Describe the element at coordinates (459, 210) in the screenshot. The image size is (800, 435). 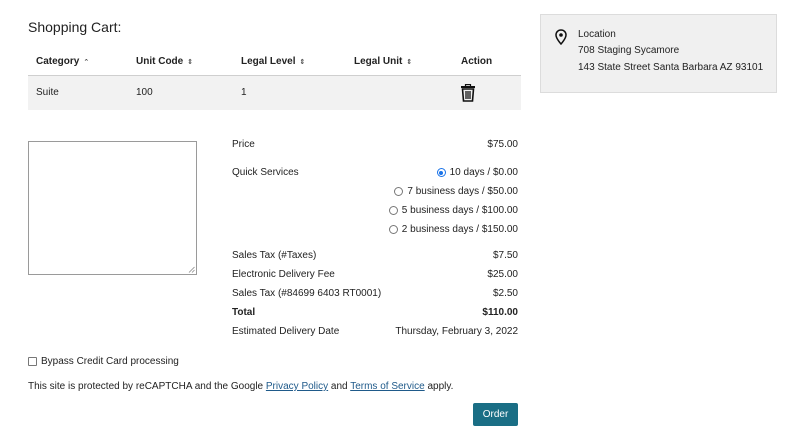
I see `quick-service-option-label: 5 business days / $100.00` at that location.